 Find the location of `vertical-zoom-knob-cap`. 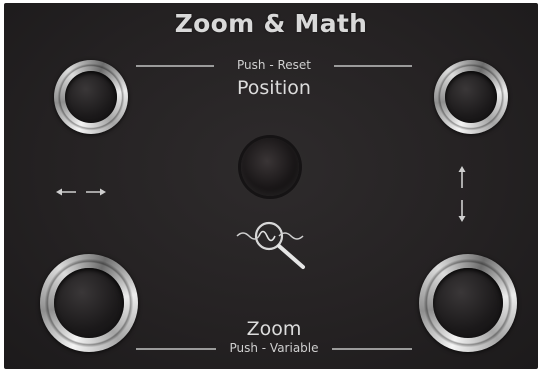

vertical-zoom-knob-cap is located at coordinates (468, 303).